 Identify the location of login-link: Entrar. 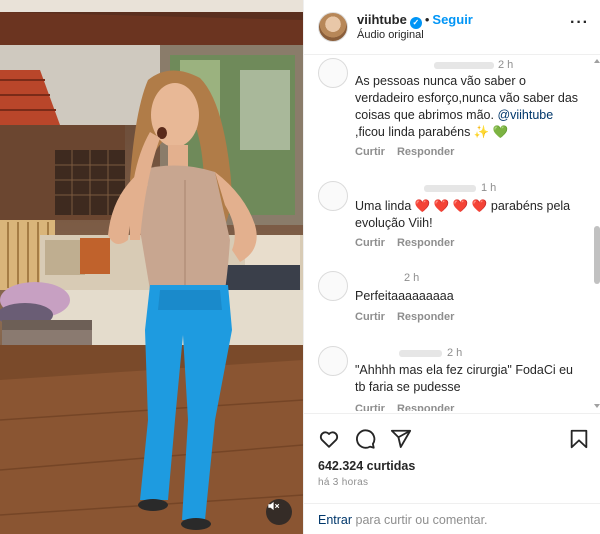
(335, 520).